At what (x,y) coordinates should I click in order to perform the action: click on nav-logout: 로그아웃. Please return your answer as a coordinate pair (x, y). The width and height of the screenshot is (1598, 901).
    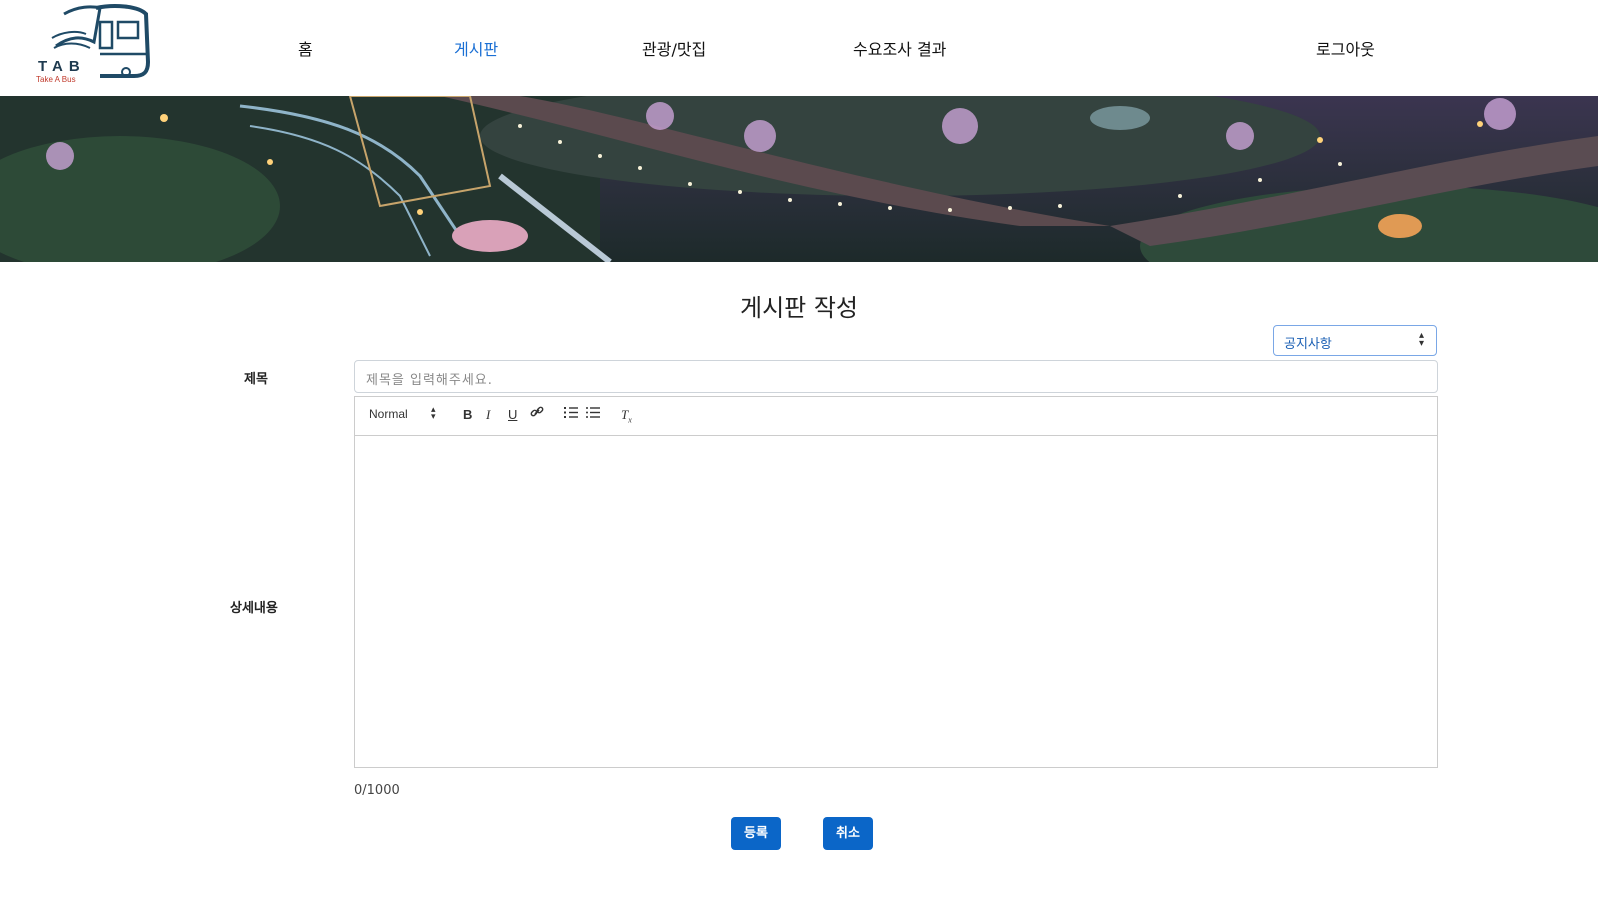
    Looking at the image, I should click on (1345, 48).